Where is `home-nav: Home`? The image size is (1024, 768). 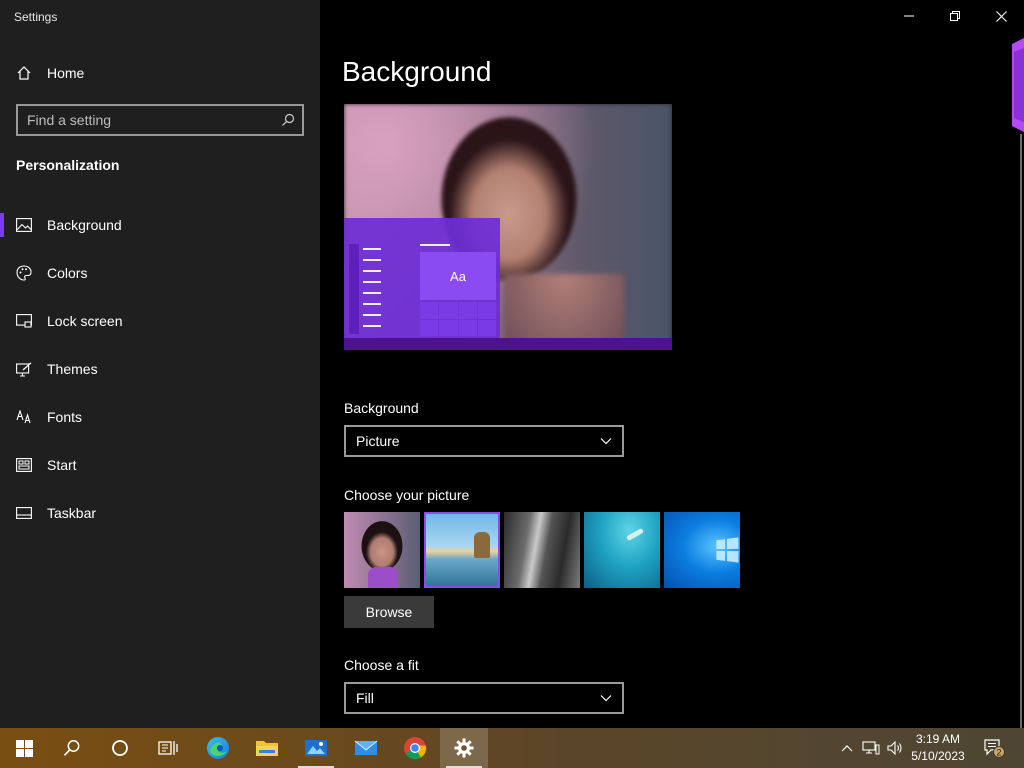 home-nav: Home is located at coordinates (50, 73).